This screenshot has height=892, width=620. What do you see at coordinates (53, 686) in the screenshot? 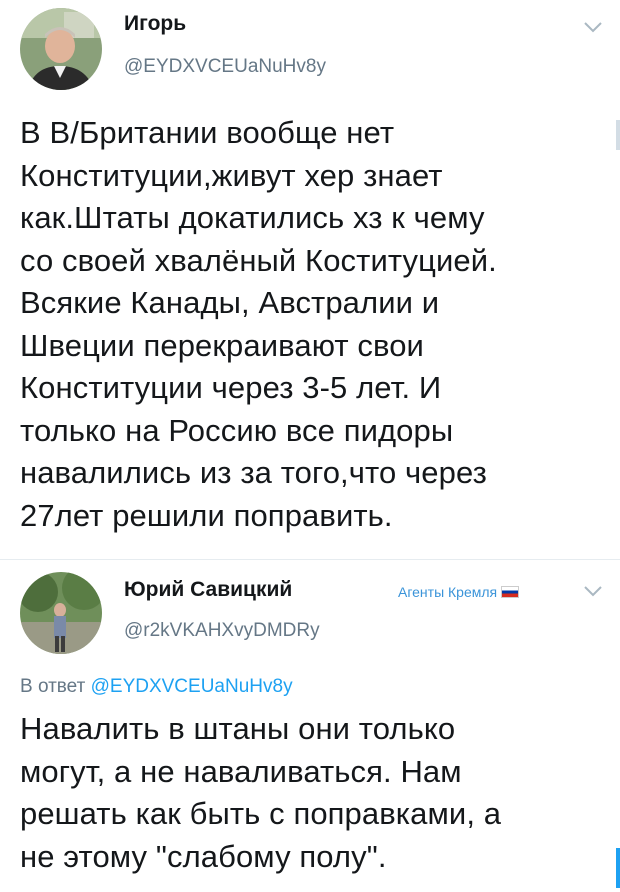
I see `reply-prefix: В ответ` at bounding box center [53, 686].